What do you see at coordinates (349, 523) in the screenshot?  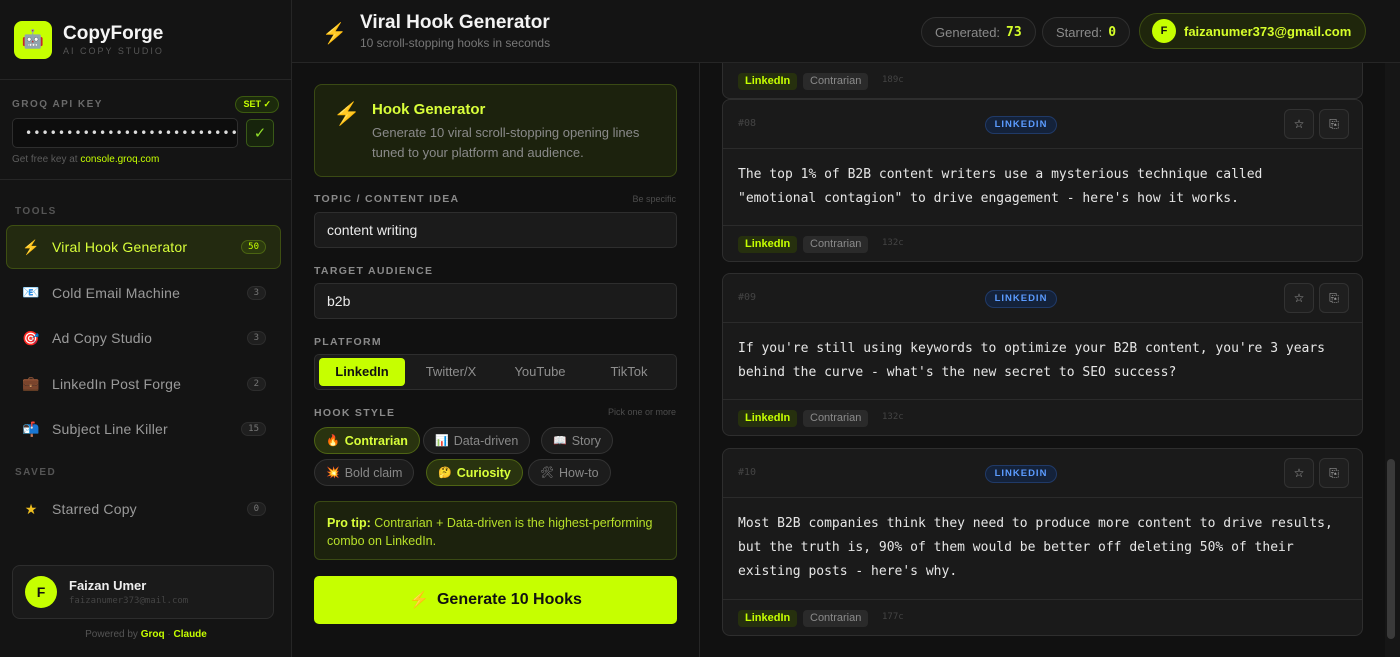 I see `pro-tip-label: Pro tip:` at bounding box center [349, 523].